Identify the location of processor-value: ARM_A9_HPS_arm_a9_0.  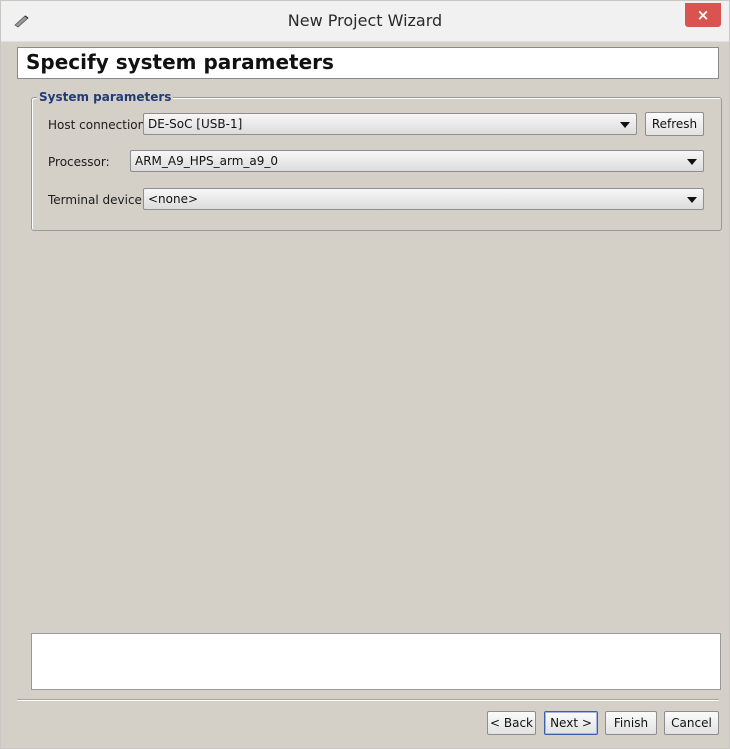
(207, 161).